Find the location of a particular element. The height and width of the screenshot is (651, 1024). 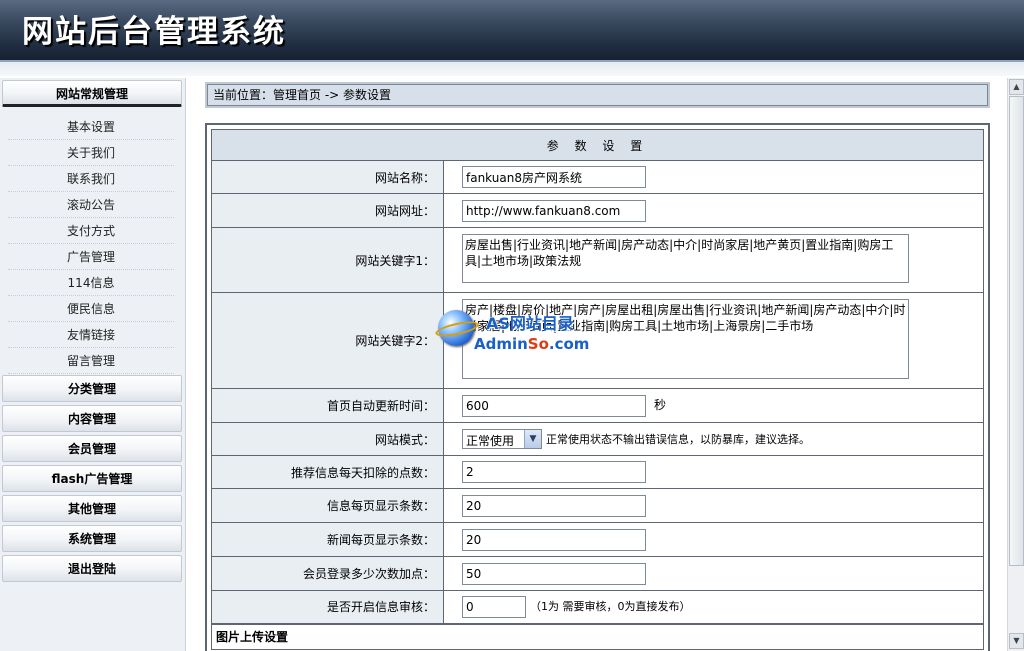

site-name-label: 网站名称： is located at coordinates (327, 177).